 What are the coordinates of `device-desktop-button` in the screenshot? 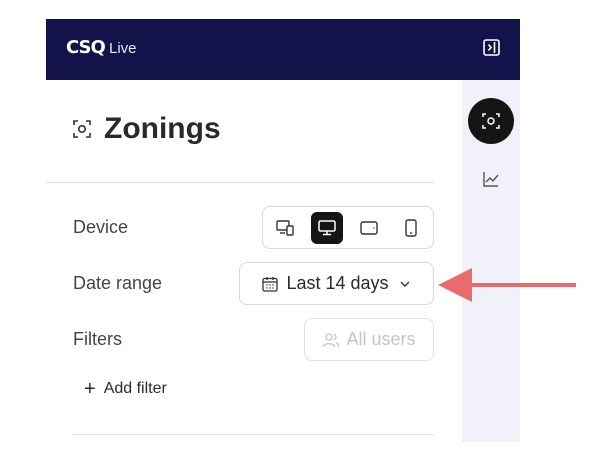 It's located at (327, 227).